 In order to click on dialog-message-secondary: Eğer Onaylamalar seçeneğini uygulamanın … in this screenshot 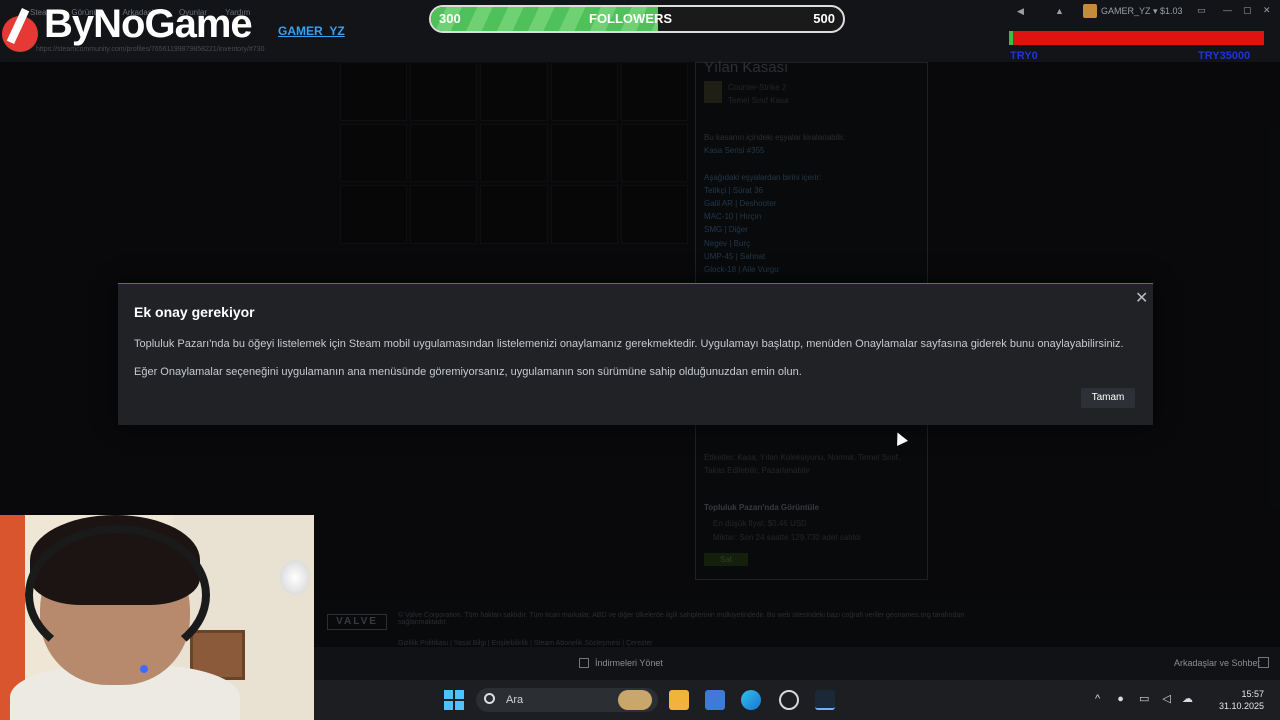, I will do `click(468, 372)`.